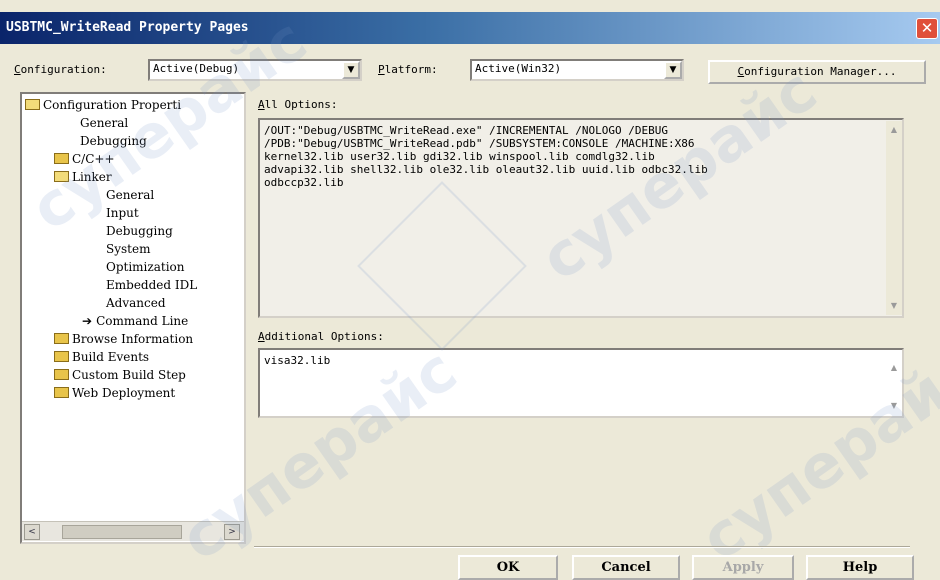 Image resolution: width=940 pixels, height=580 pixels. I want to click on tree-item-general: General, so click(104, 123).